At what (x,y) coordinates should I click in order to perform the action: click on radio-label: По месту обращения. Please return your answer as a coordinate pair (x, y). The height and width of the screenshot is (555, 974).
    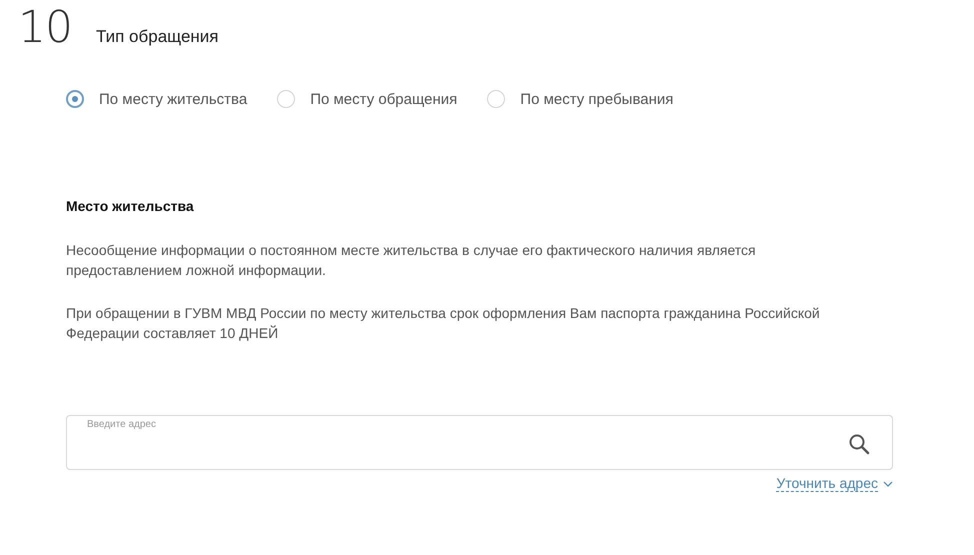
    Looking at the image, I should click on (384, 99).